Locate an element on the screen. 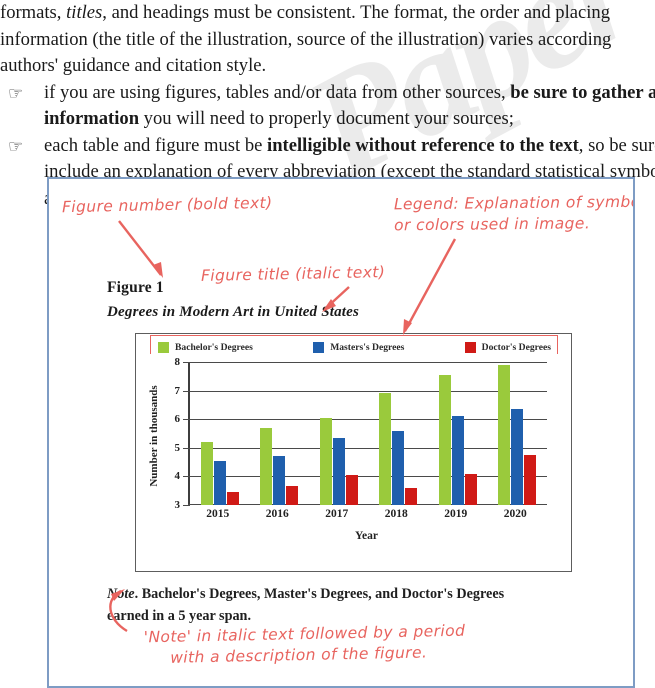 The height and width of the screenshot is (688, 655). legend-label-doctors: Doctor's Degrees is located at coordinates (516, 347).